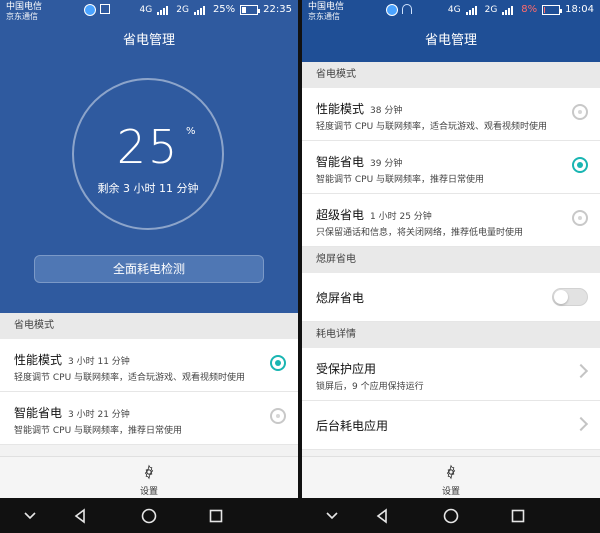 The height and width of the screenshot is (533, 600). I want to click on battery-percent-sign: %, so click(191, 131).